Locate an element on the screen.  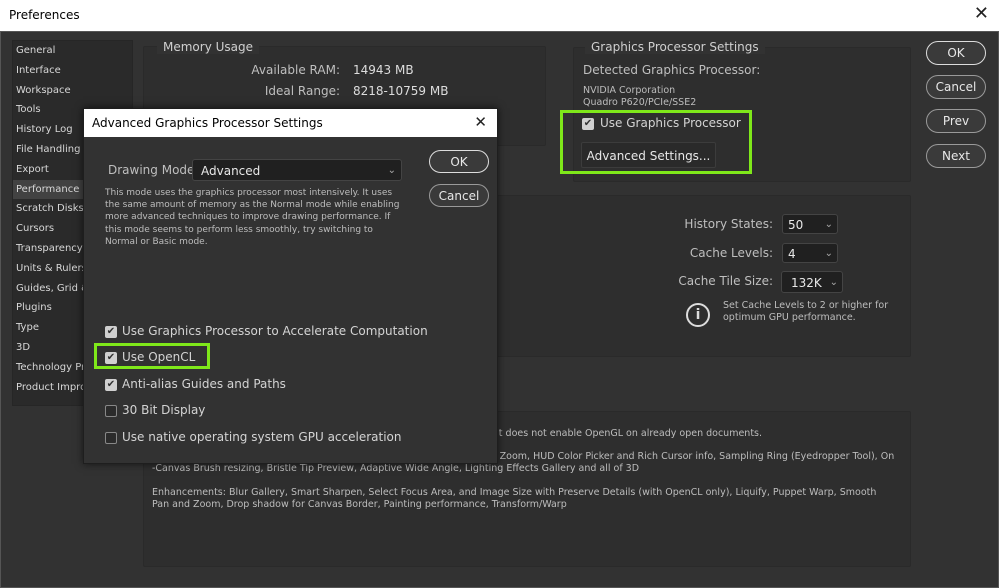
use-gpu-label: Use Graphics Processor is located at coordinates (670, 123).